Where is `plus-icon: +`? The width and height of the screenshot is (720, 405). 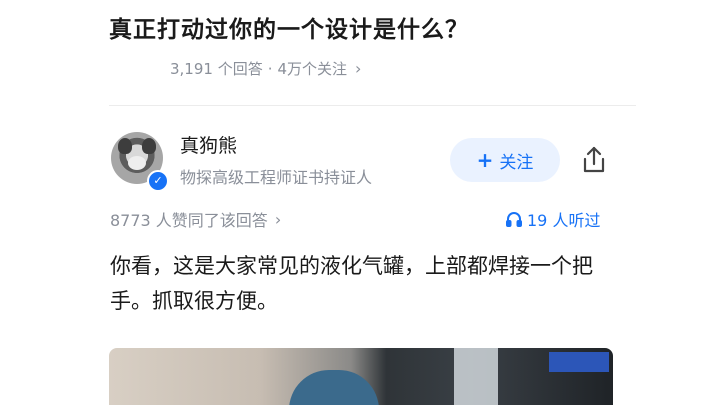
plus-icon: + is located at coordinates (485, 160).